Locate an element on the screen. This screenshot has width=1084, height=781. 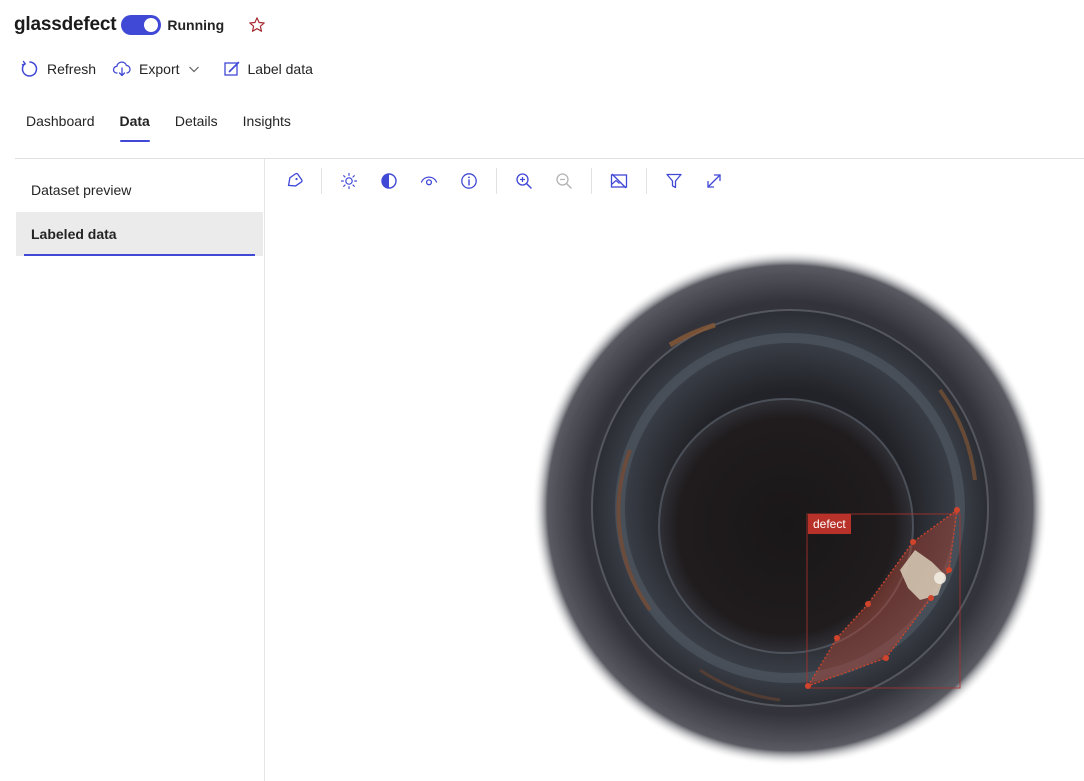
eye-icon is located at coordinates (429, 181).